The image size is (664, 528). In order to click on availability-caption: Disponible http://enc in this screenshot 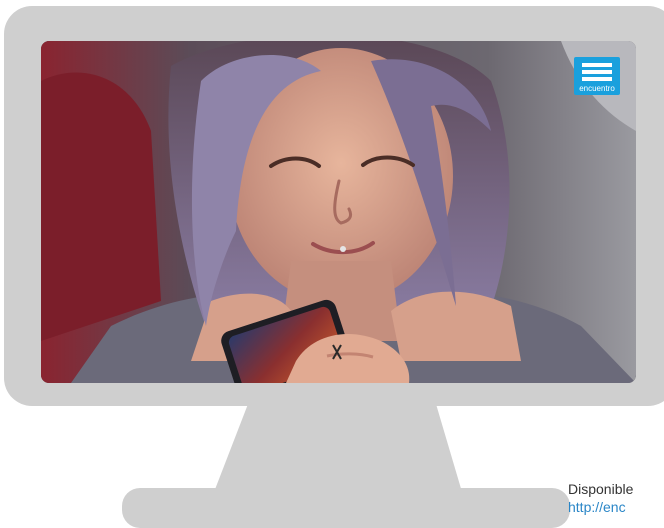, I will do `click(616, 498)`.